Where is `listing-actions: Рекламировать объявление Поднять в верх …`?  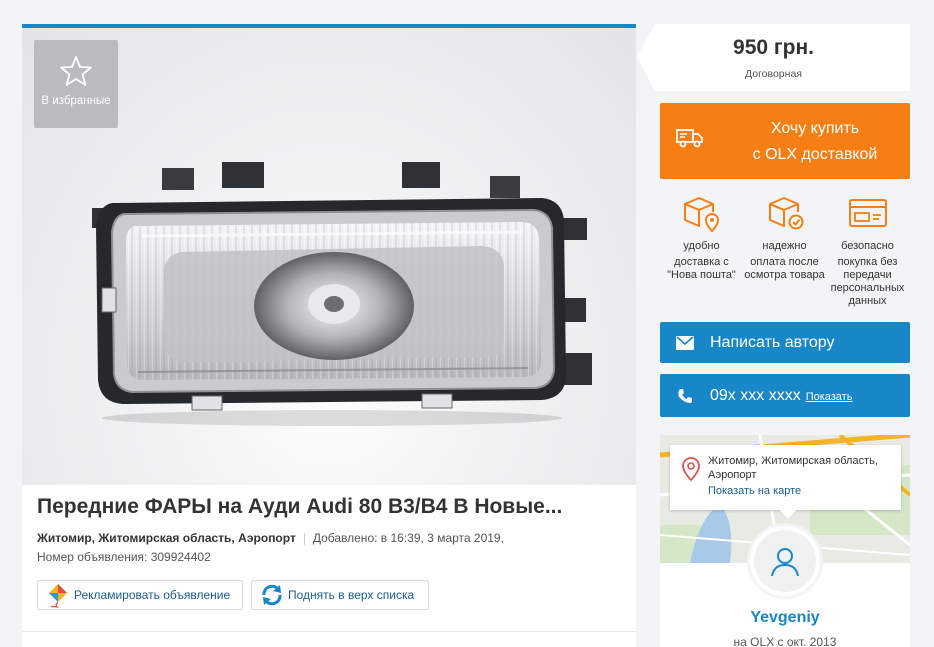
listing-actions: Рекламировать объявление Поднять в верх … is located at coordinates (329, 595).